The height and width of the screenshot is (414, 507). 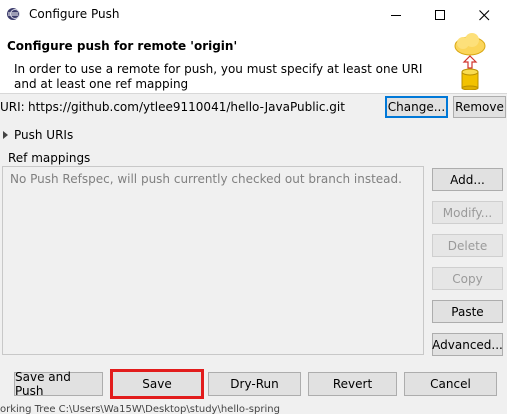 I want to click on page-title: Configure push for remote 'origin', so click(x=122, y=46).